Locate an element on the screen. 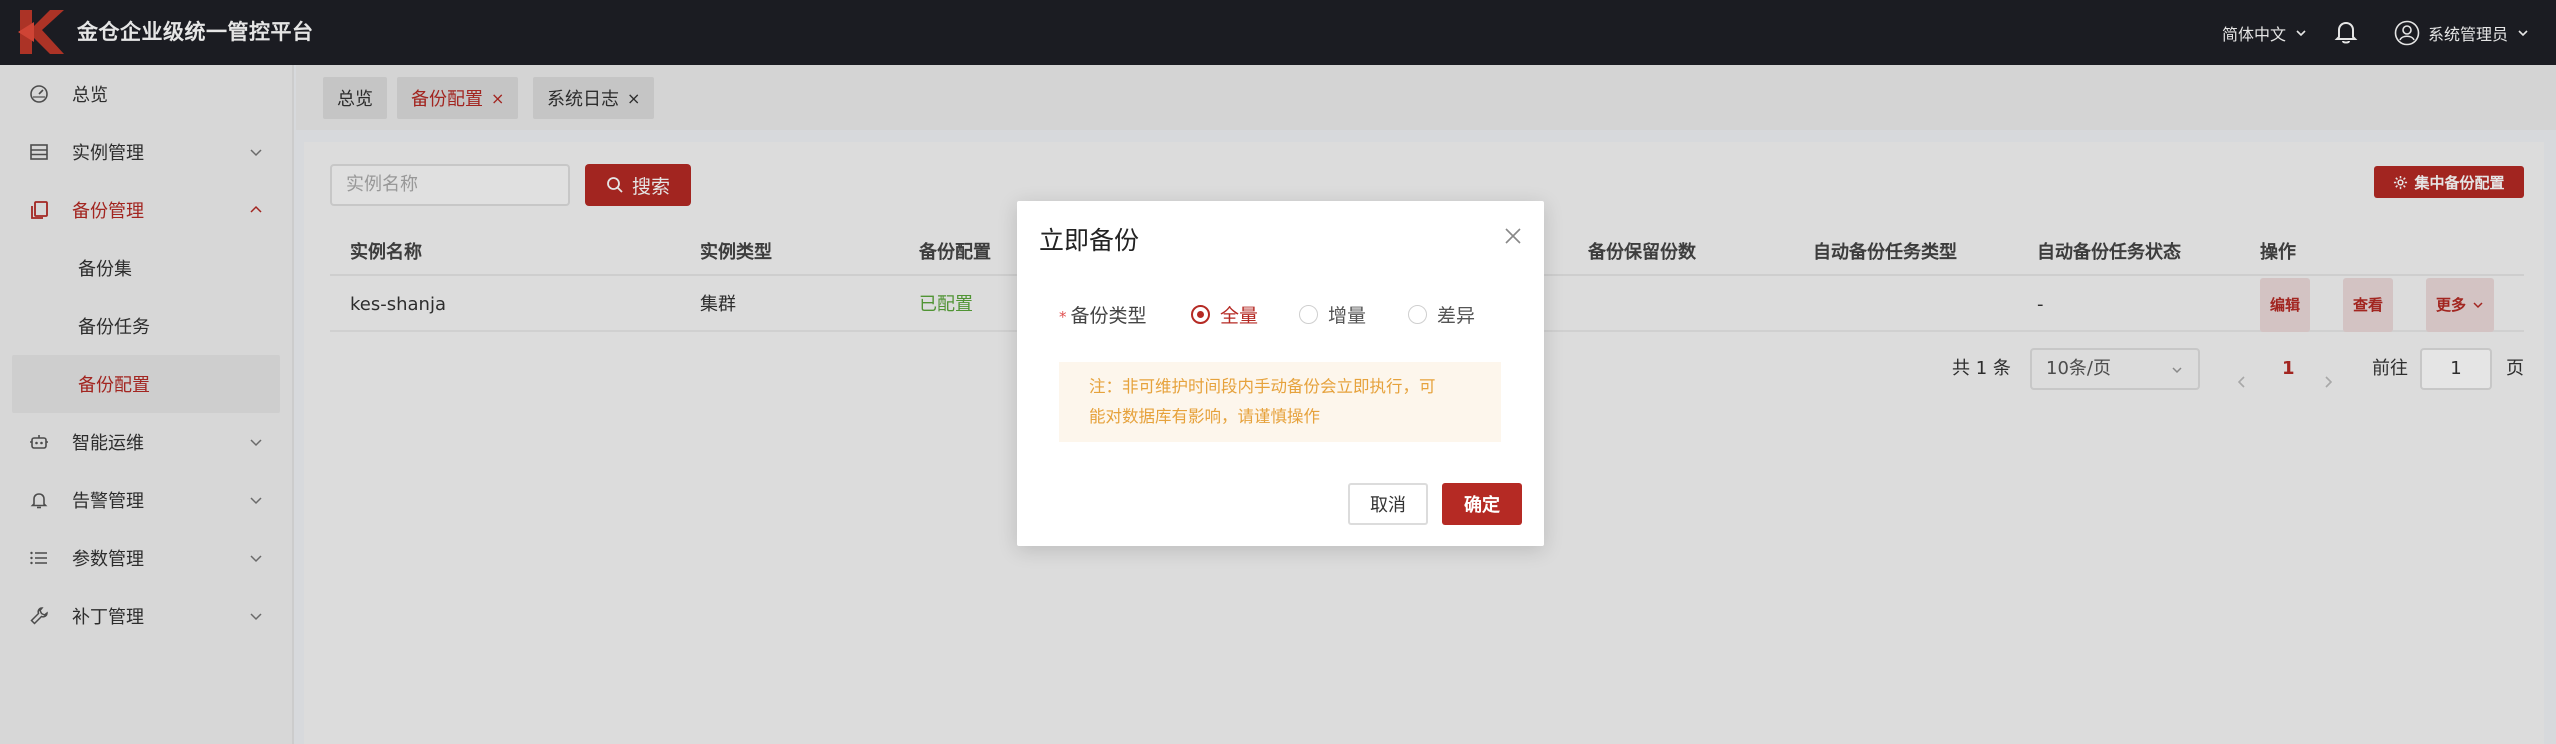  close-icon is located at coordinates (1513, 236).